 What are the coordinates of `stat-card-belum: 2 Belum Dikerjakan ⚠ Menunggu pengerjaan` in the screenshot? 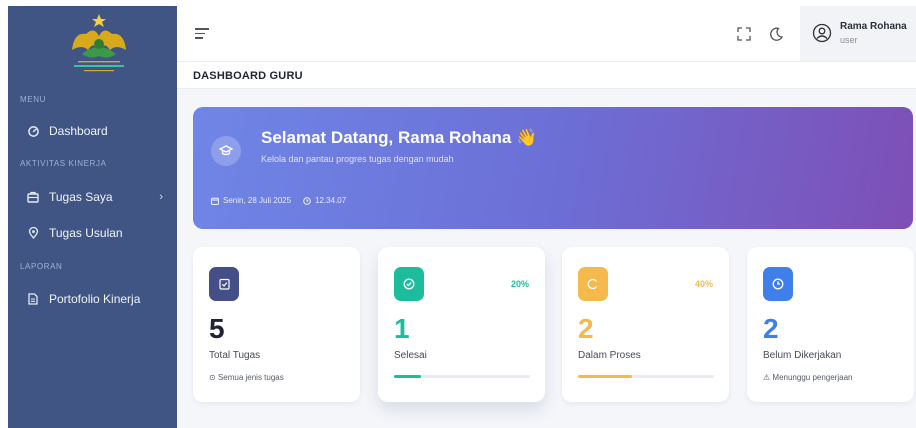 It's located at (830, 324).